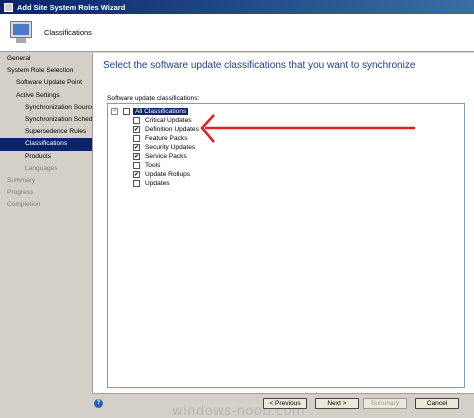  What do you see at coordinates (170, 147) in the screenshot?
I see `tree-item-label: Security Updates` at bounding box center [170, 147].